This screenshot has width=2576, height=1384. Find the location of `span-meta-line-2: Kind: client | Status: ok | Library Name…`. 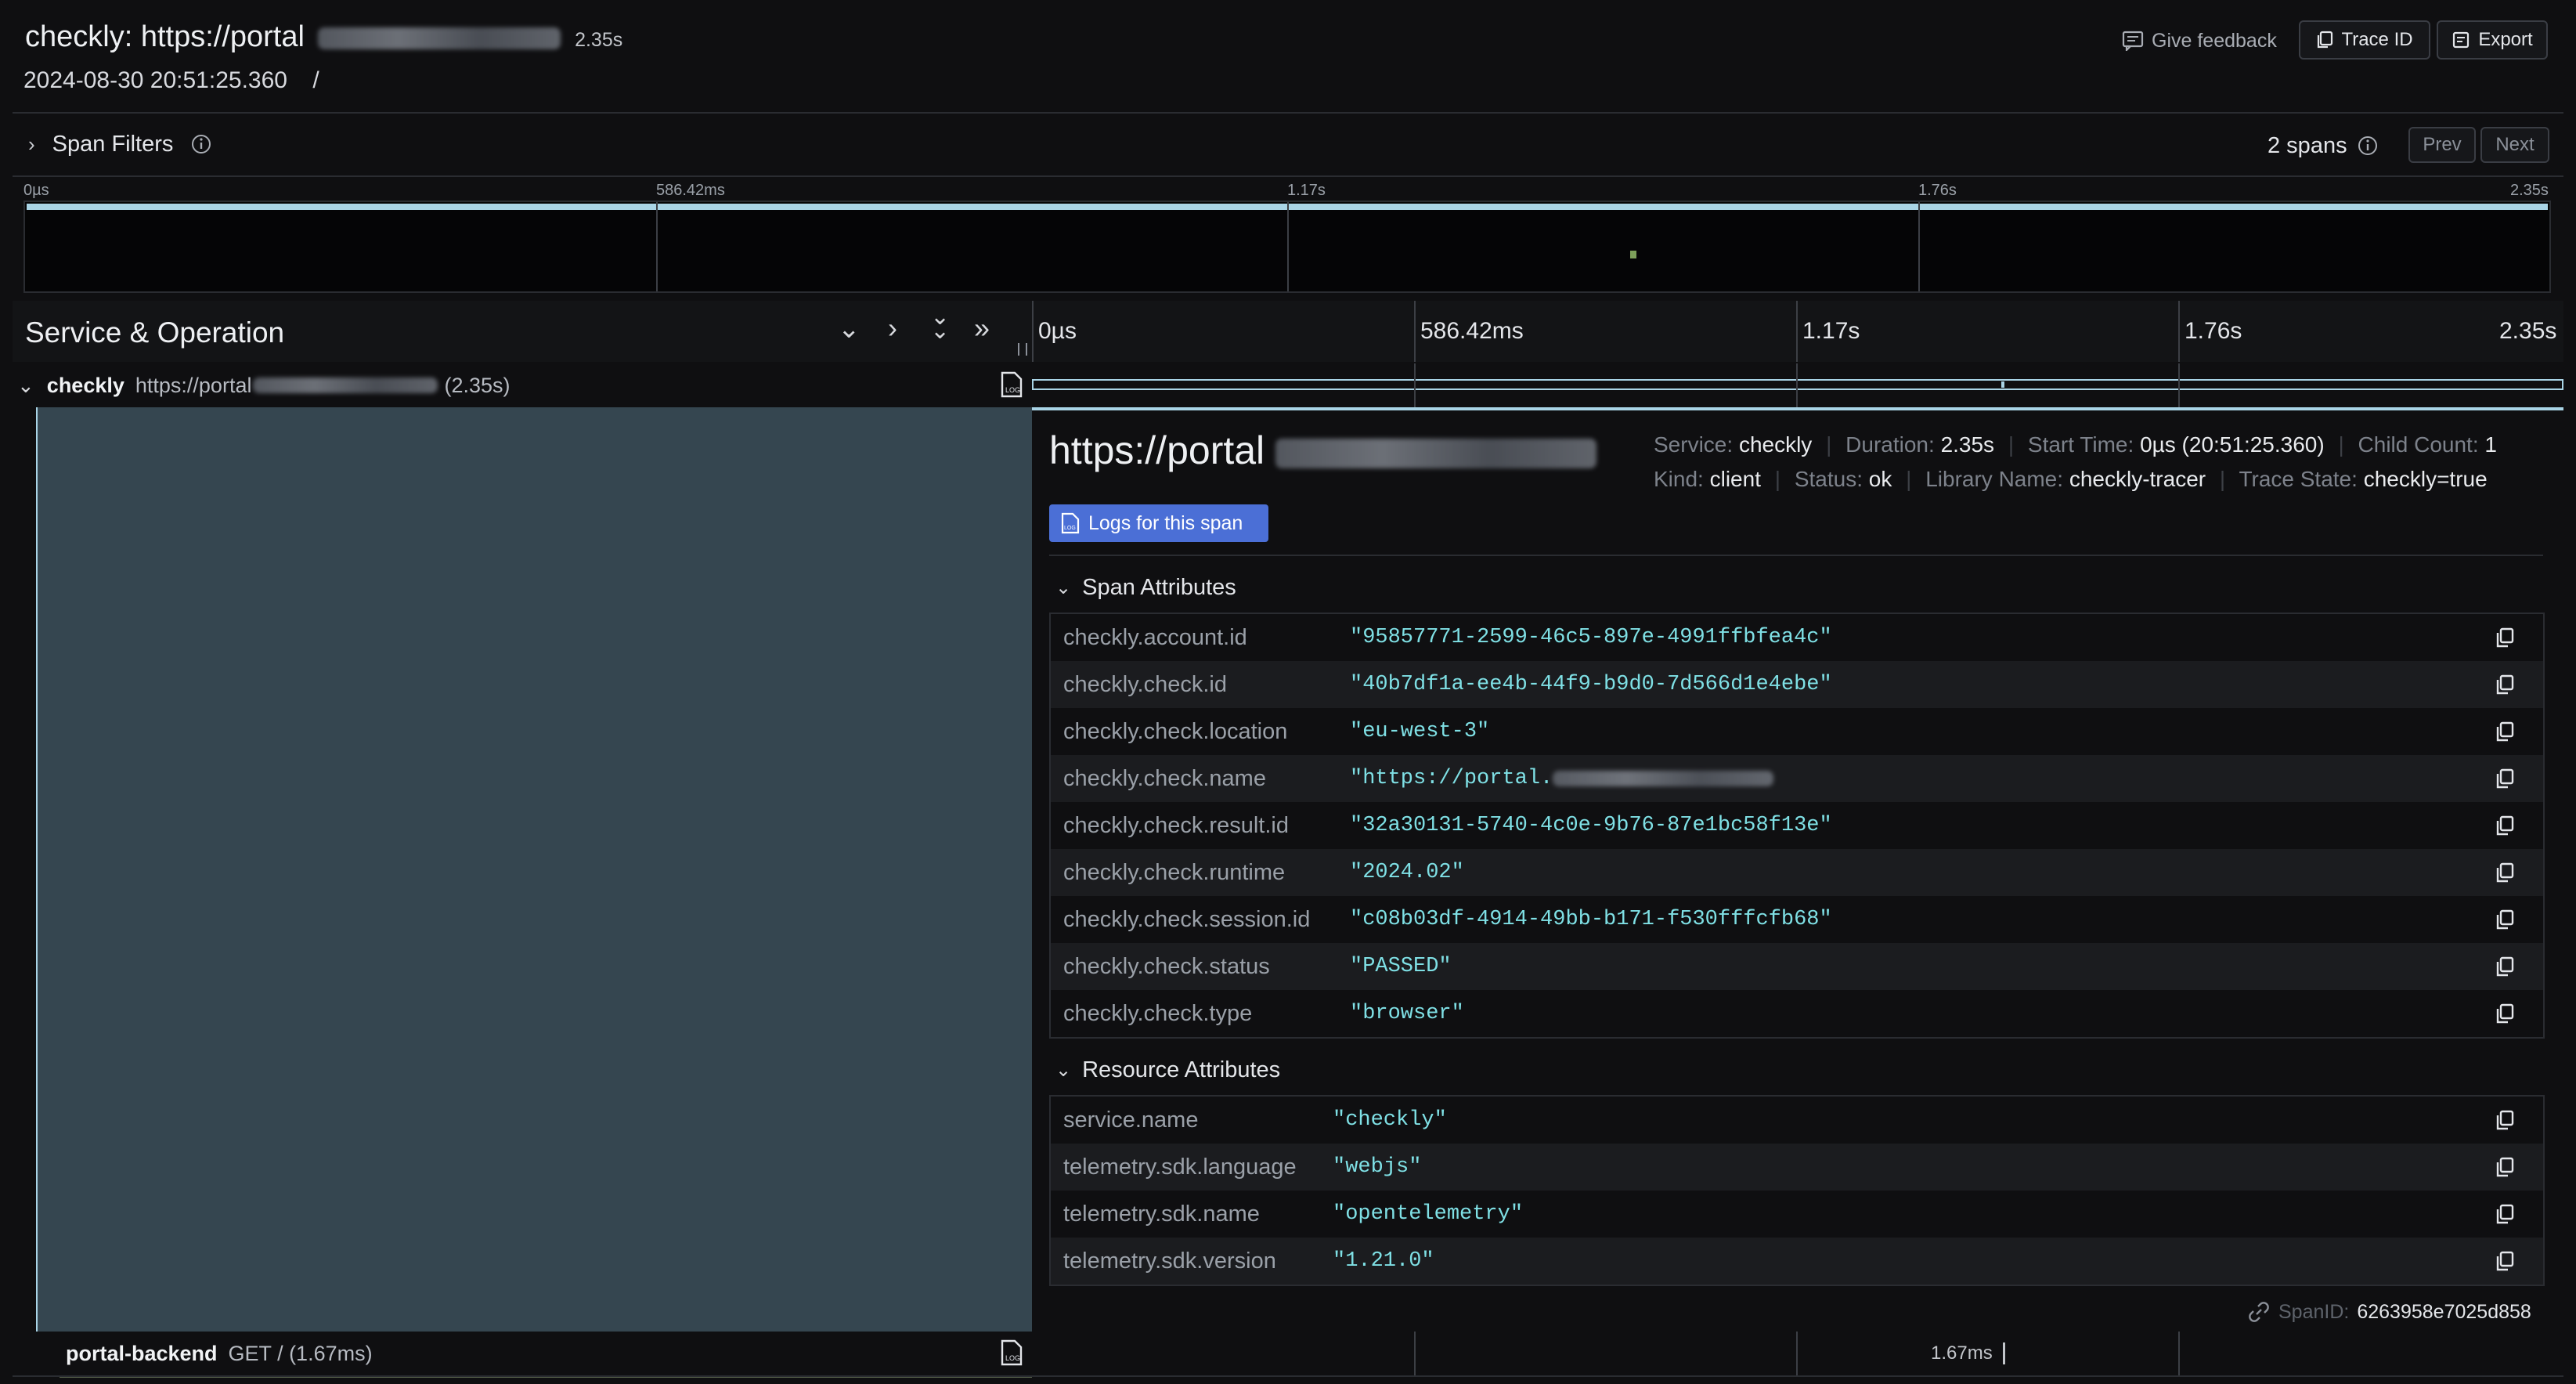

span-meta-line-2: Kind: client | Status: ok | Library Name… is located at coordinates (2071, 479).